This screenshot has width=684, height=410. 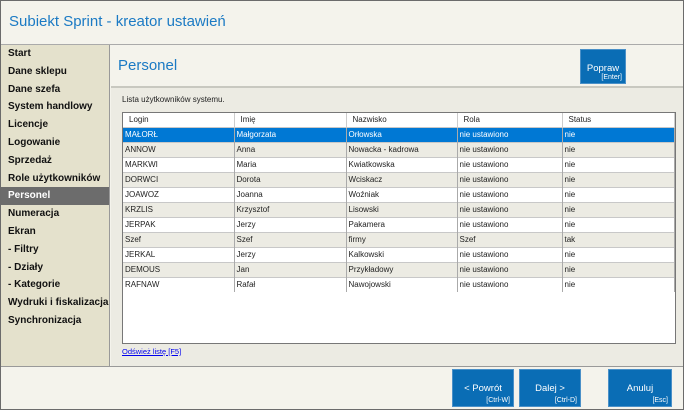 What do you see at coordinates (290, 179) in the screenshot?
I see `table-cell: Dorota` at bounding box center [290, 179].